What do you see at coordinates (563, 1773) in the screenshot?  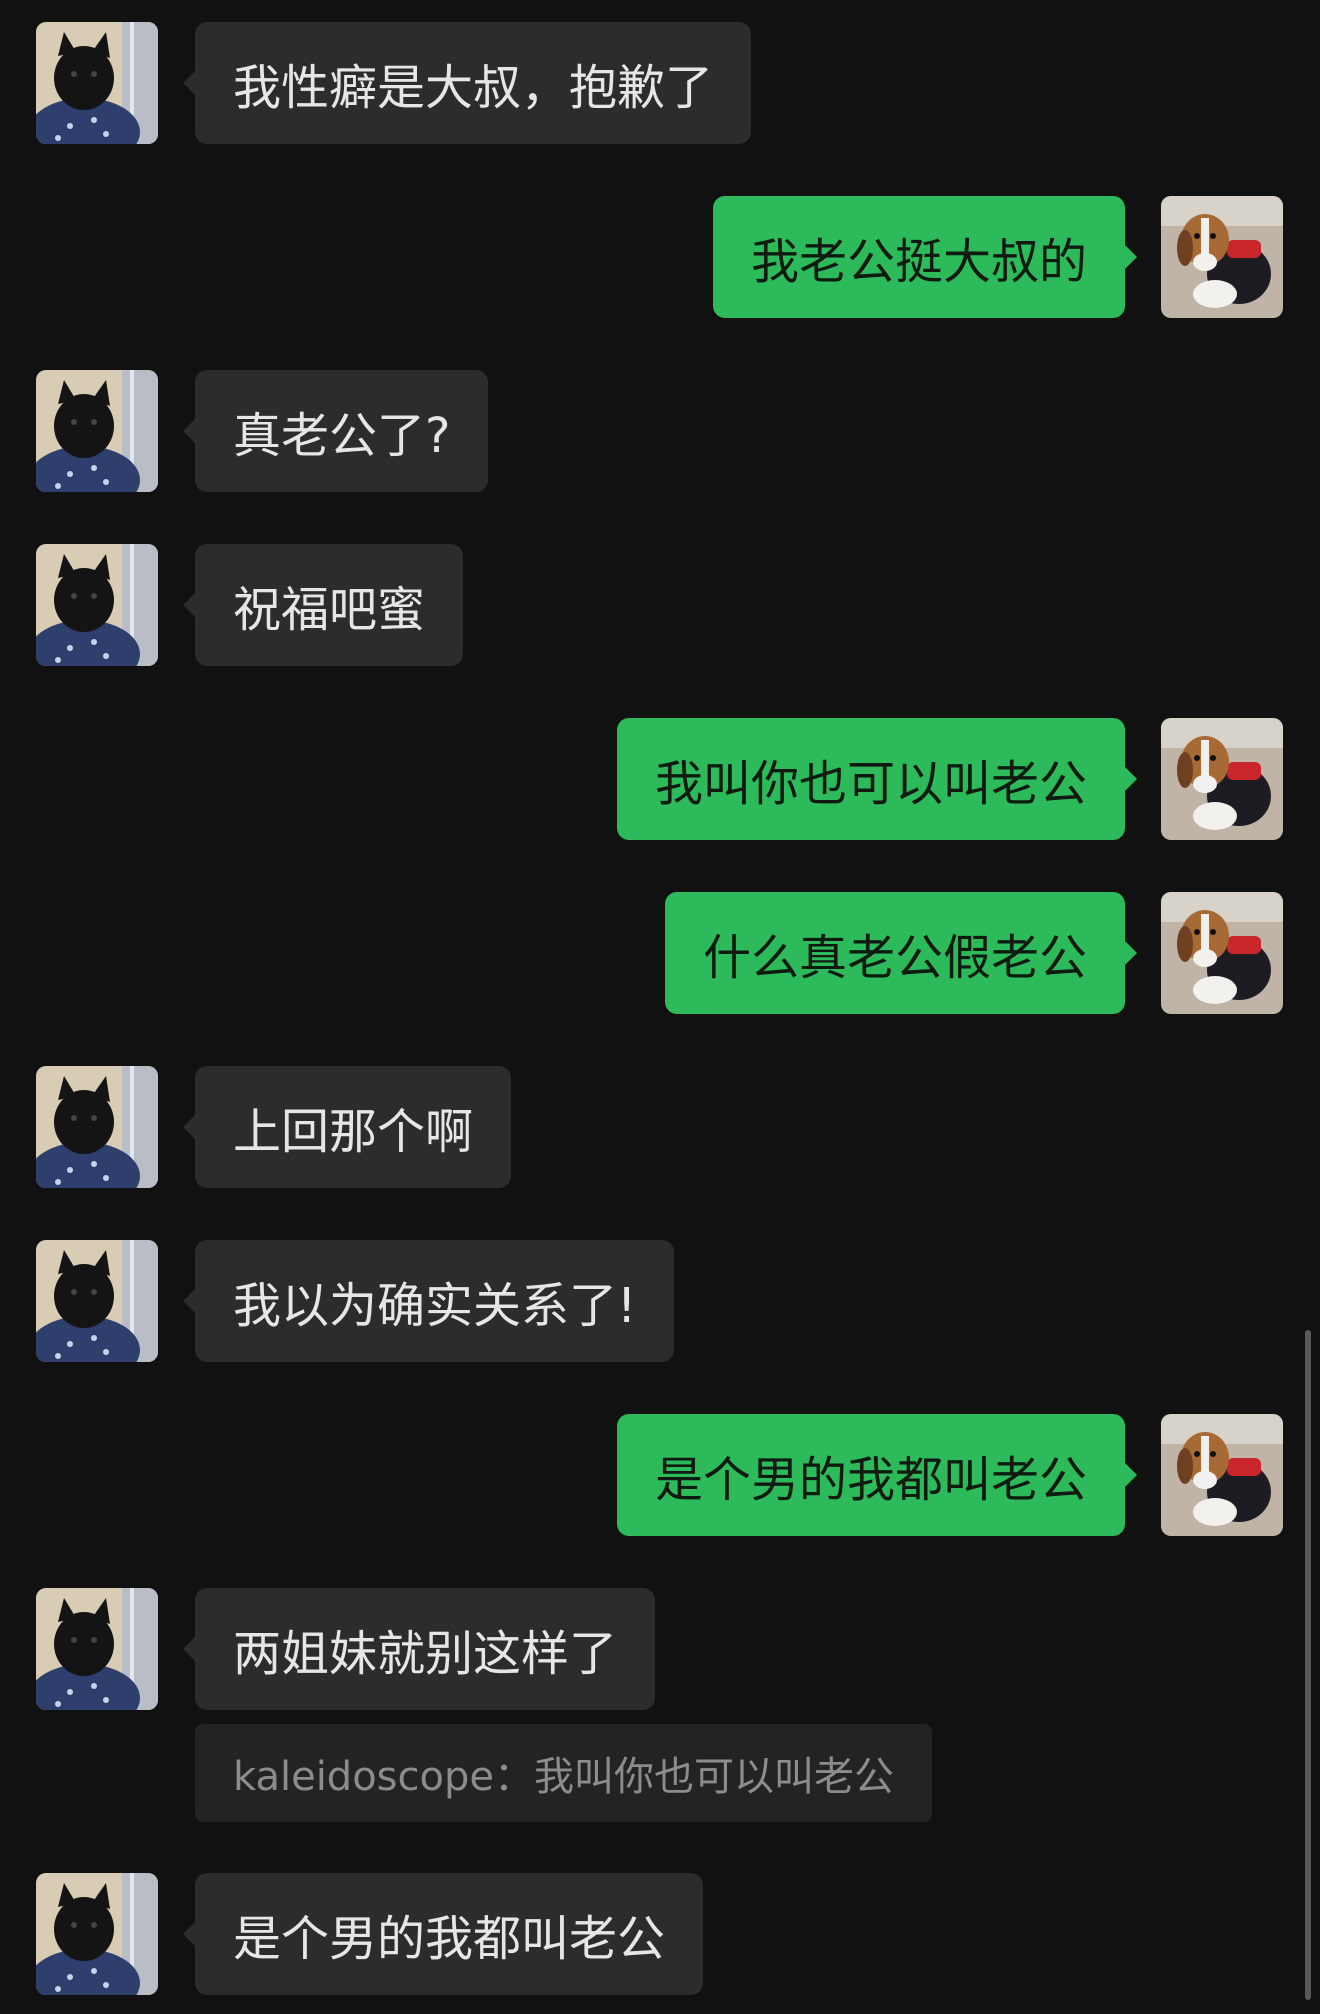 I see `quoted-reply: kaleidoscope：我叫你也可以叫老公` at bounding box center [563, 1773].